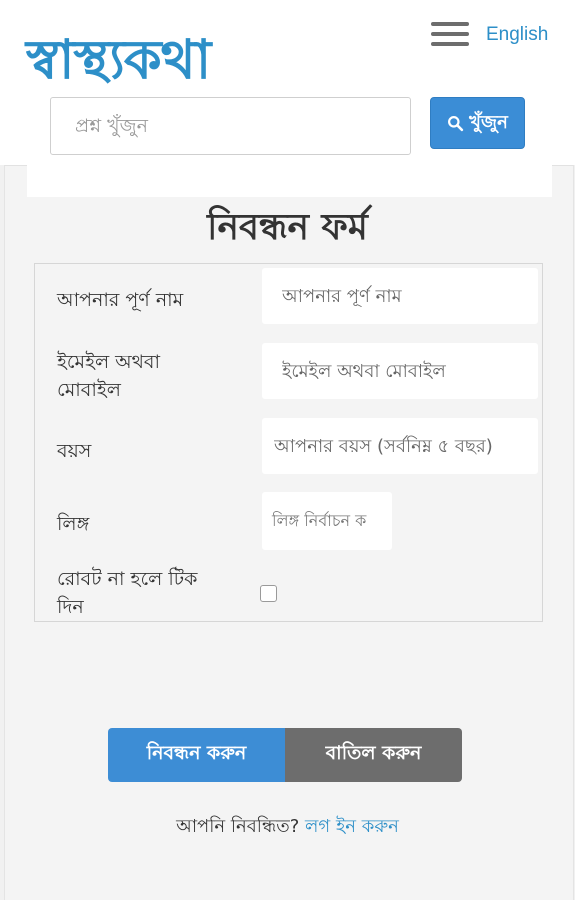 The image size is (575, 900). What do you see at coordinates (456, 123) in the screenshot?
I see `search-icon` at bounding box center [456, 123].